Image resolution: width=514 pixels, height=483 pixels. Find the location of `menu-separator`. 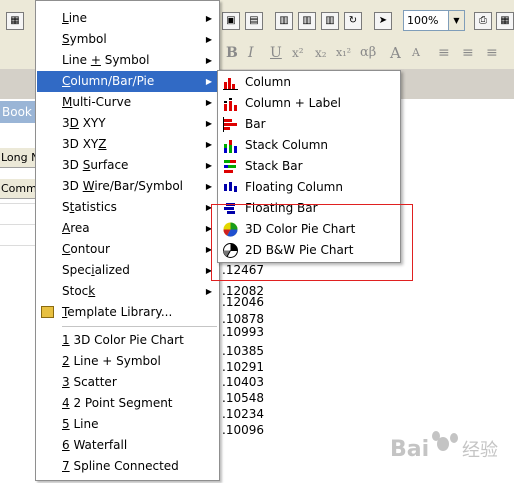

menu-separator is located at coordinates (139, 326).